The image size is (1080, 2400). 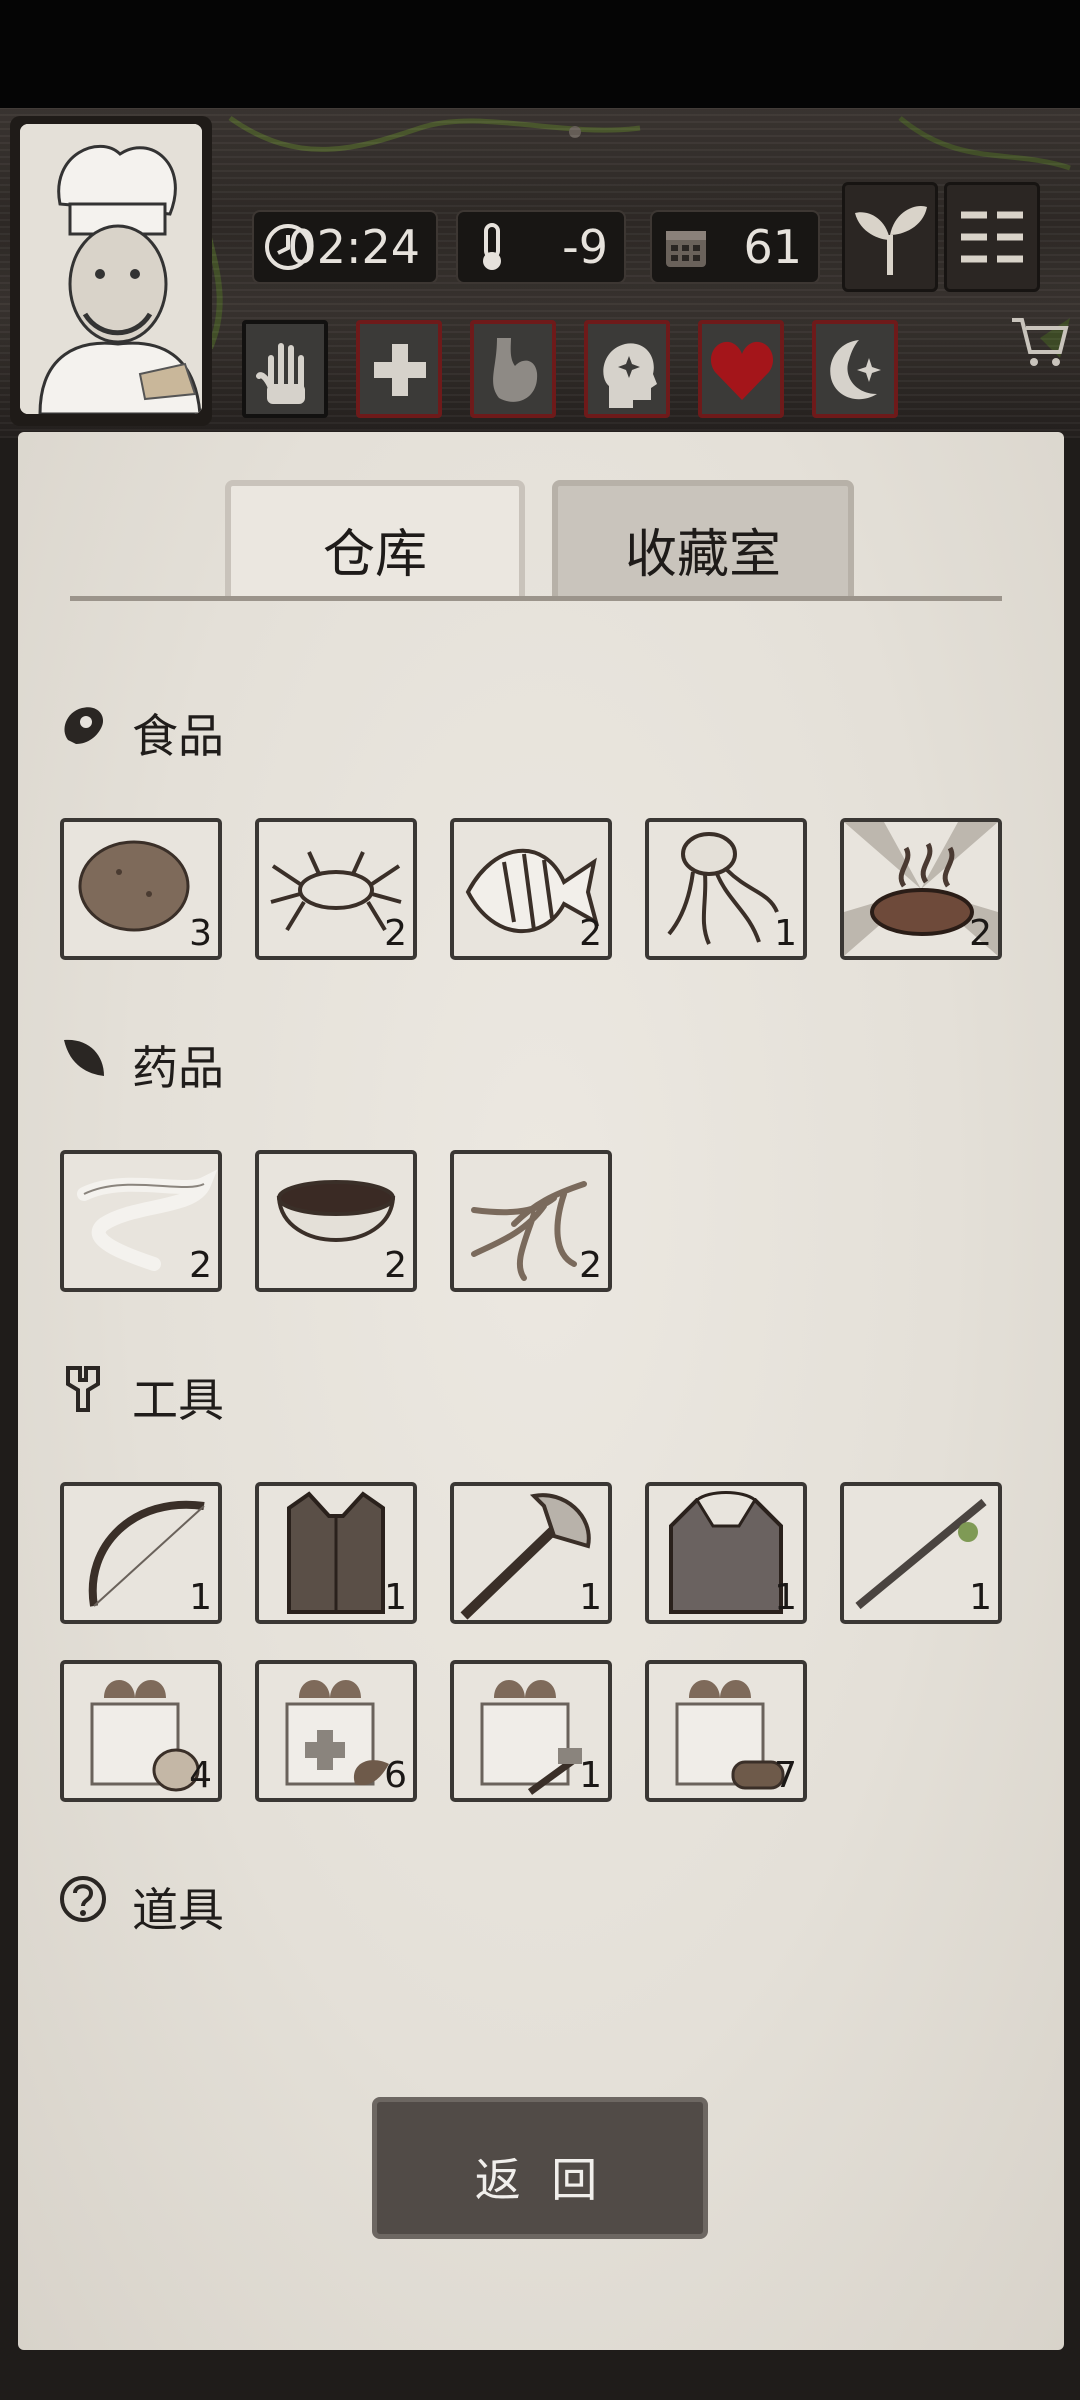 I want to click on back-button-label: 返 回, so click(x=540, y=2180).